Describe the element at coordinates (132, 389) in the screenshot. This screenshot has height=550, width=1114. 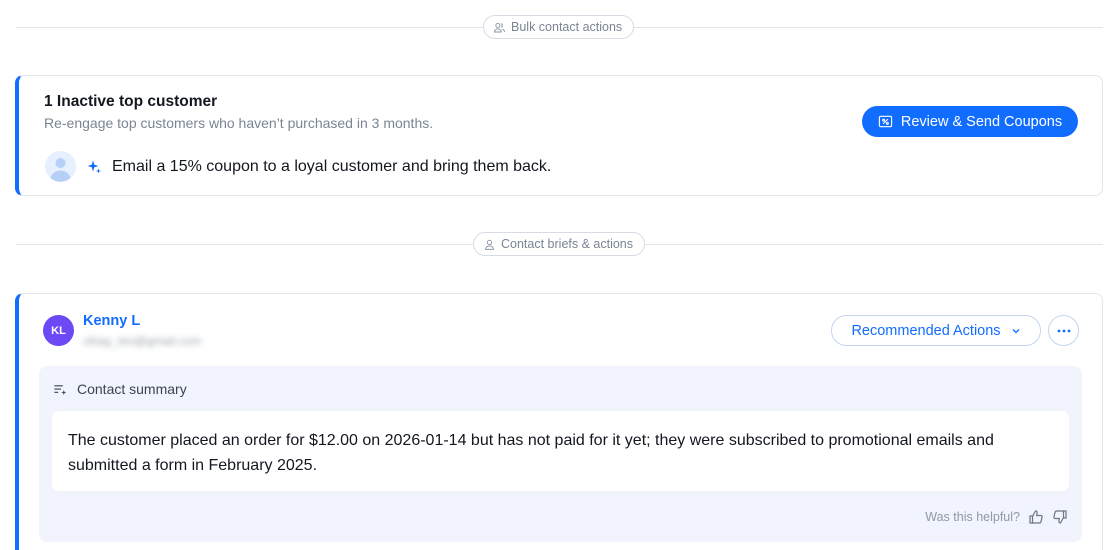
I see `summary-title: Contact summary` at that location.